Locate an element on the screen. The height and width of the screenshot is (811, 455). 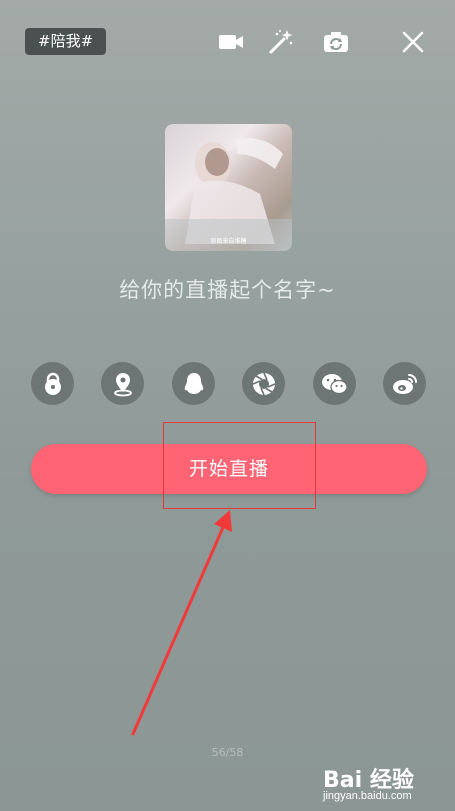
live-title-input: 给你的直播起个名字~ is located at coordinates (227, 289).